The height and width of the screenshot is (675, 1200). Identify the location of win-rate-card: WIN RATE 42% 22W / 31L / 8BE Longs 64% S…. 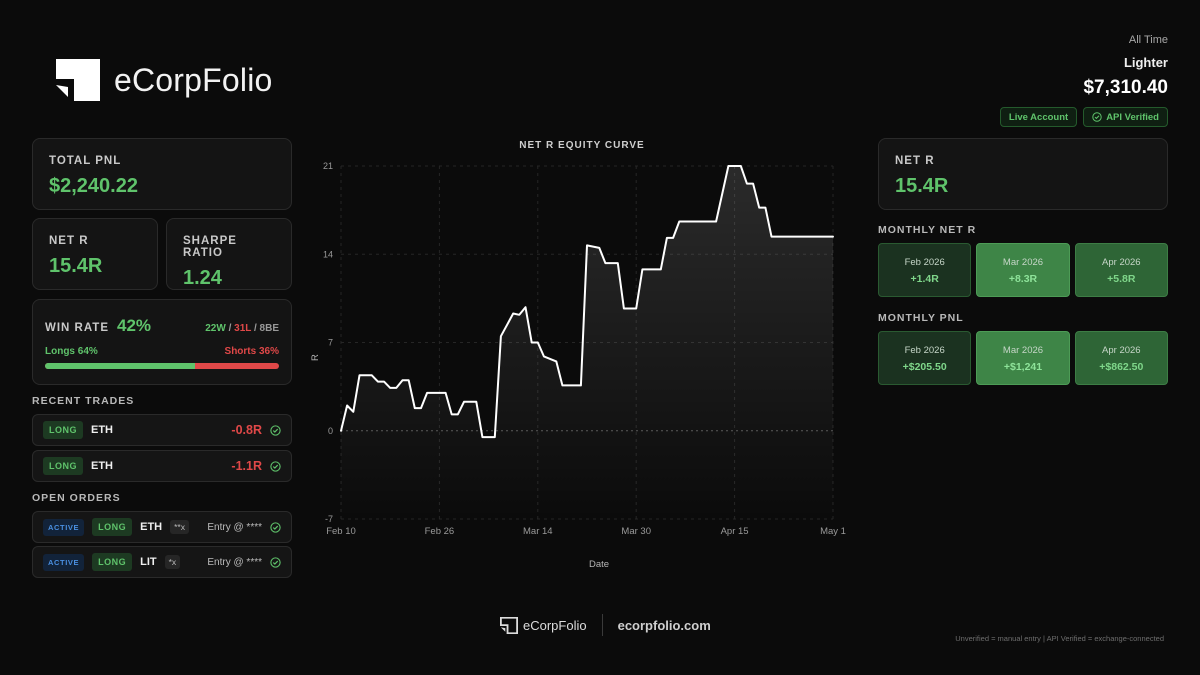
(162, 342).